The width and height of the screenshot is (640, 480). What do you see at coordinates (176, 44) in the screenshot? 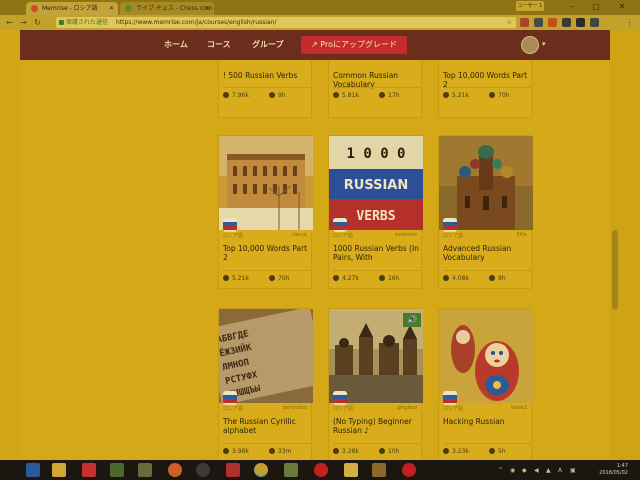
I see `nav-home: ホーム` at bounding box center [176, 44].